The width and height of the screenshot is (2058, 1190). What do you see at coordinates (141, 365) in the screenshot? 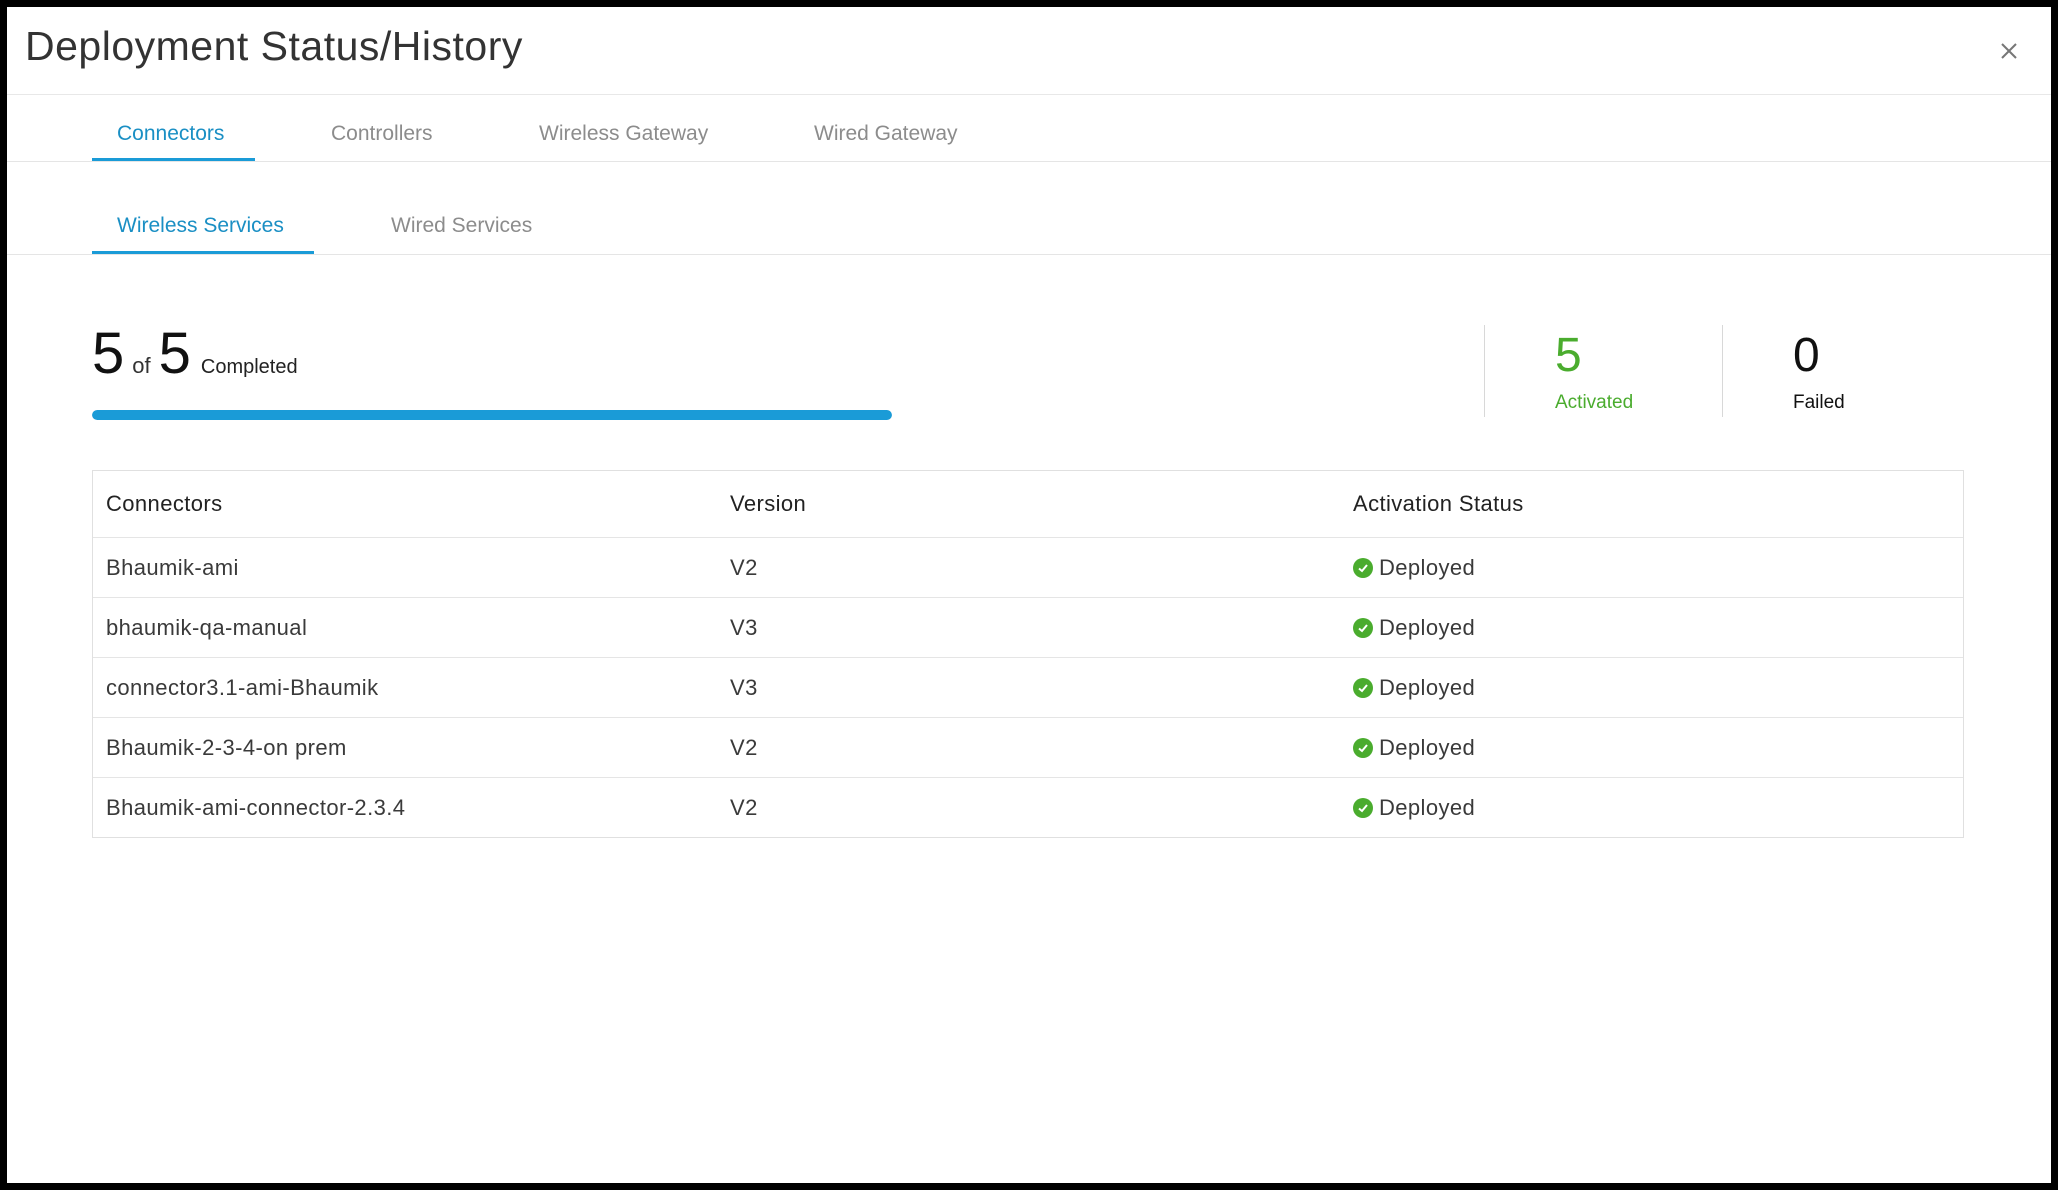
I see `of-label: of` at bounding box center [141, 365].